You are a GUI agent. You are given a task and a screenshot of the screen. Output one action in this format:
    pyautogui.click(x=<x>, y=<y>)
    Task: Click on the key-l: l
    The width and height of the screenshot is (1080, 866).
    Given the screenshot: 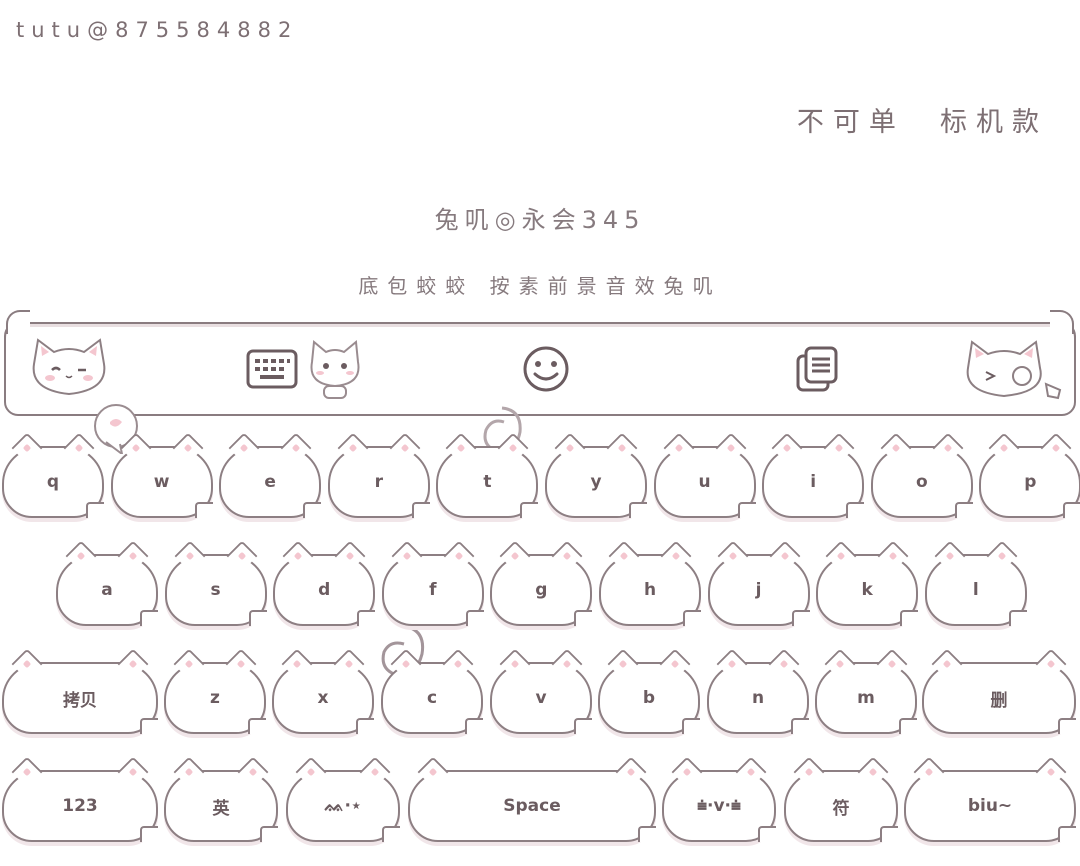 What is the action you would take?
    pyautogui.click(x=975, y=583)
    